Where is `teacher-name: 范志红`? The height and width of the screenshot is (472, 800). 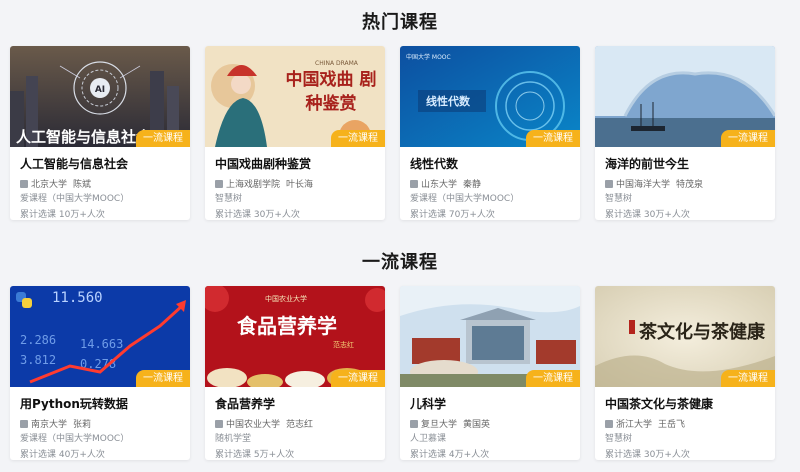 teacher-name: 范志红 is located at coordinates (300, 425).